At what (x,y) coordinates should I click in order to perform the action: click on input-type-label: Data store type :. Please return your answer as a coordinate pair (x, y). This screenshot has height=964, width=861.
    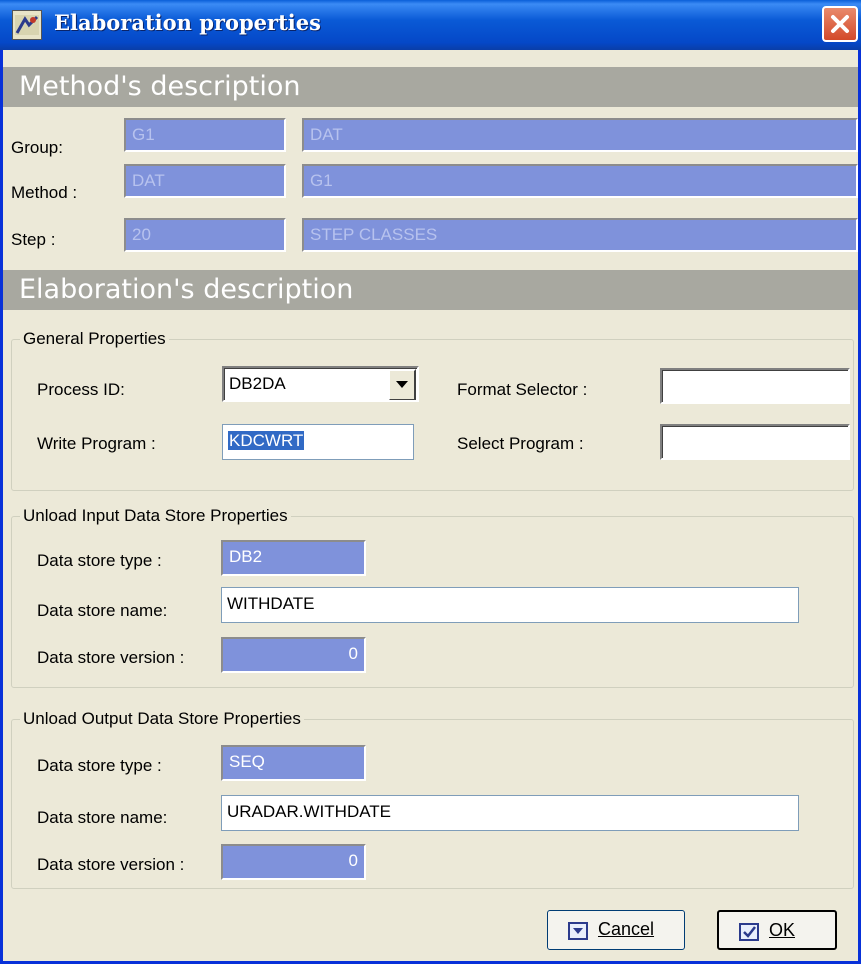
    Looking at the image, I should click on (99, 560).